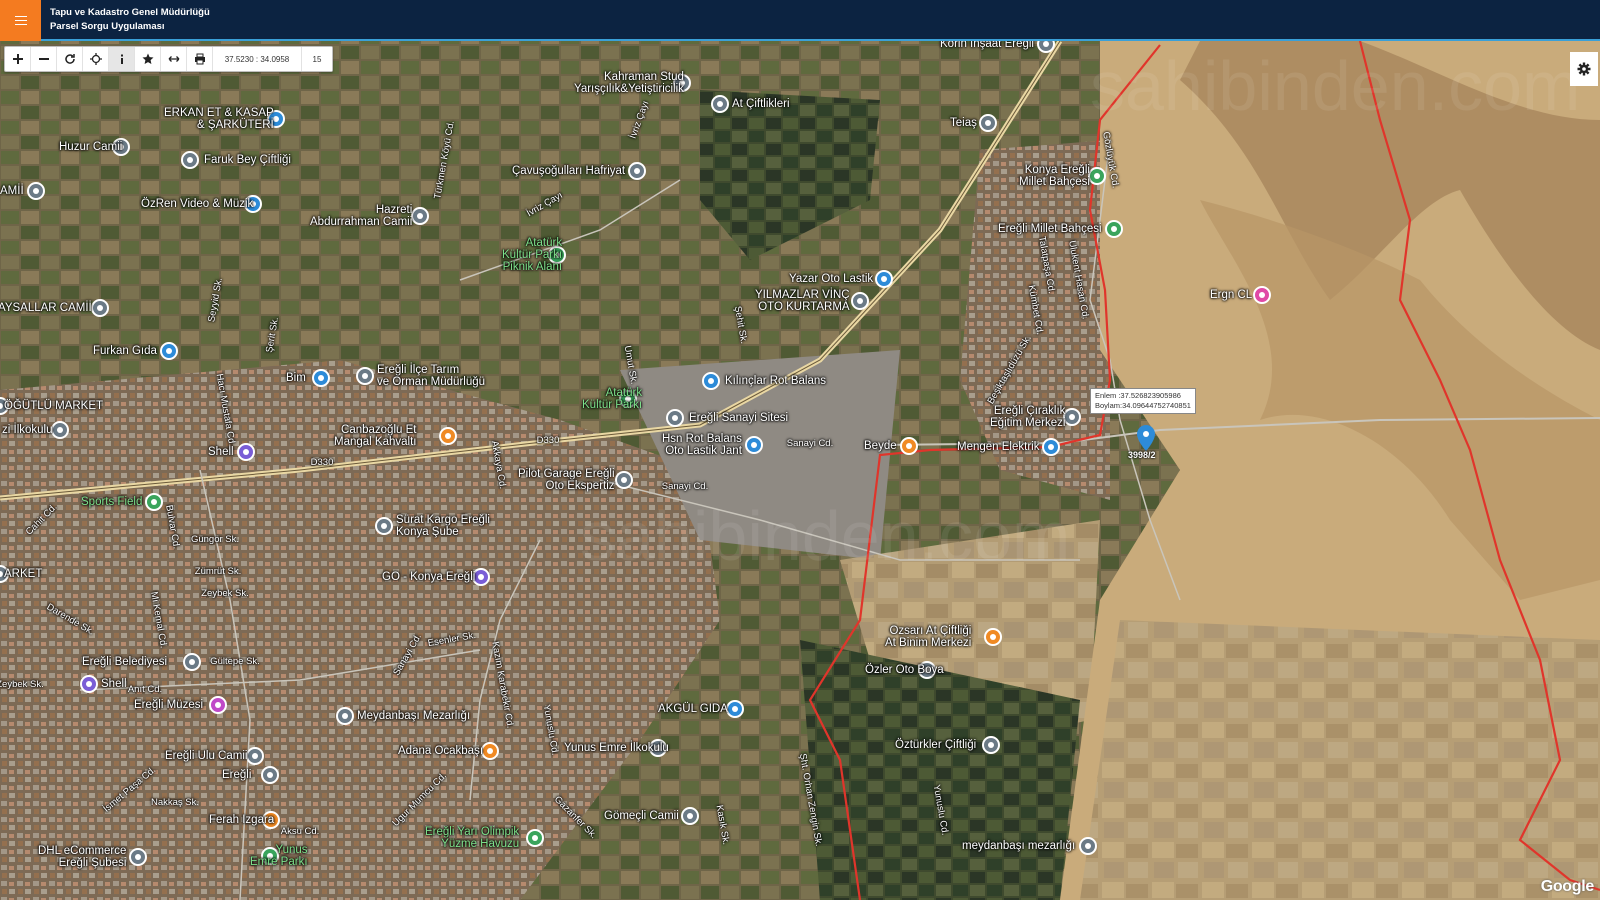 The image size is (1600, 900). I want to click on street-label: Aksu Cd., so click(300, 831).